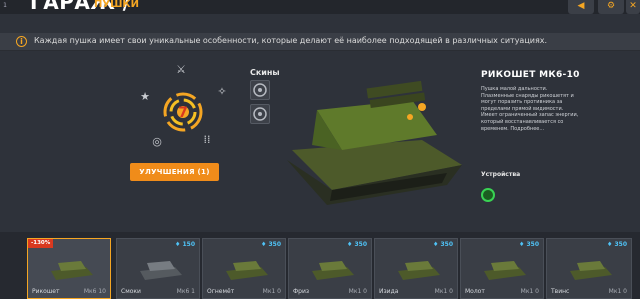 The height and width of the screenshot is (299, 640). I want to click on weapon-card-twins: ♦ 350 Твинс Мк1 0, so click(589, 268).